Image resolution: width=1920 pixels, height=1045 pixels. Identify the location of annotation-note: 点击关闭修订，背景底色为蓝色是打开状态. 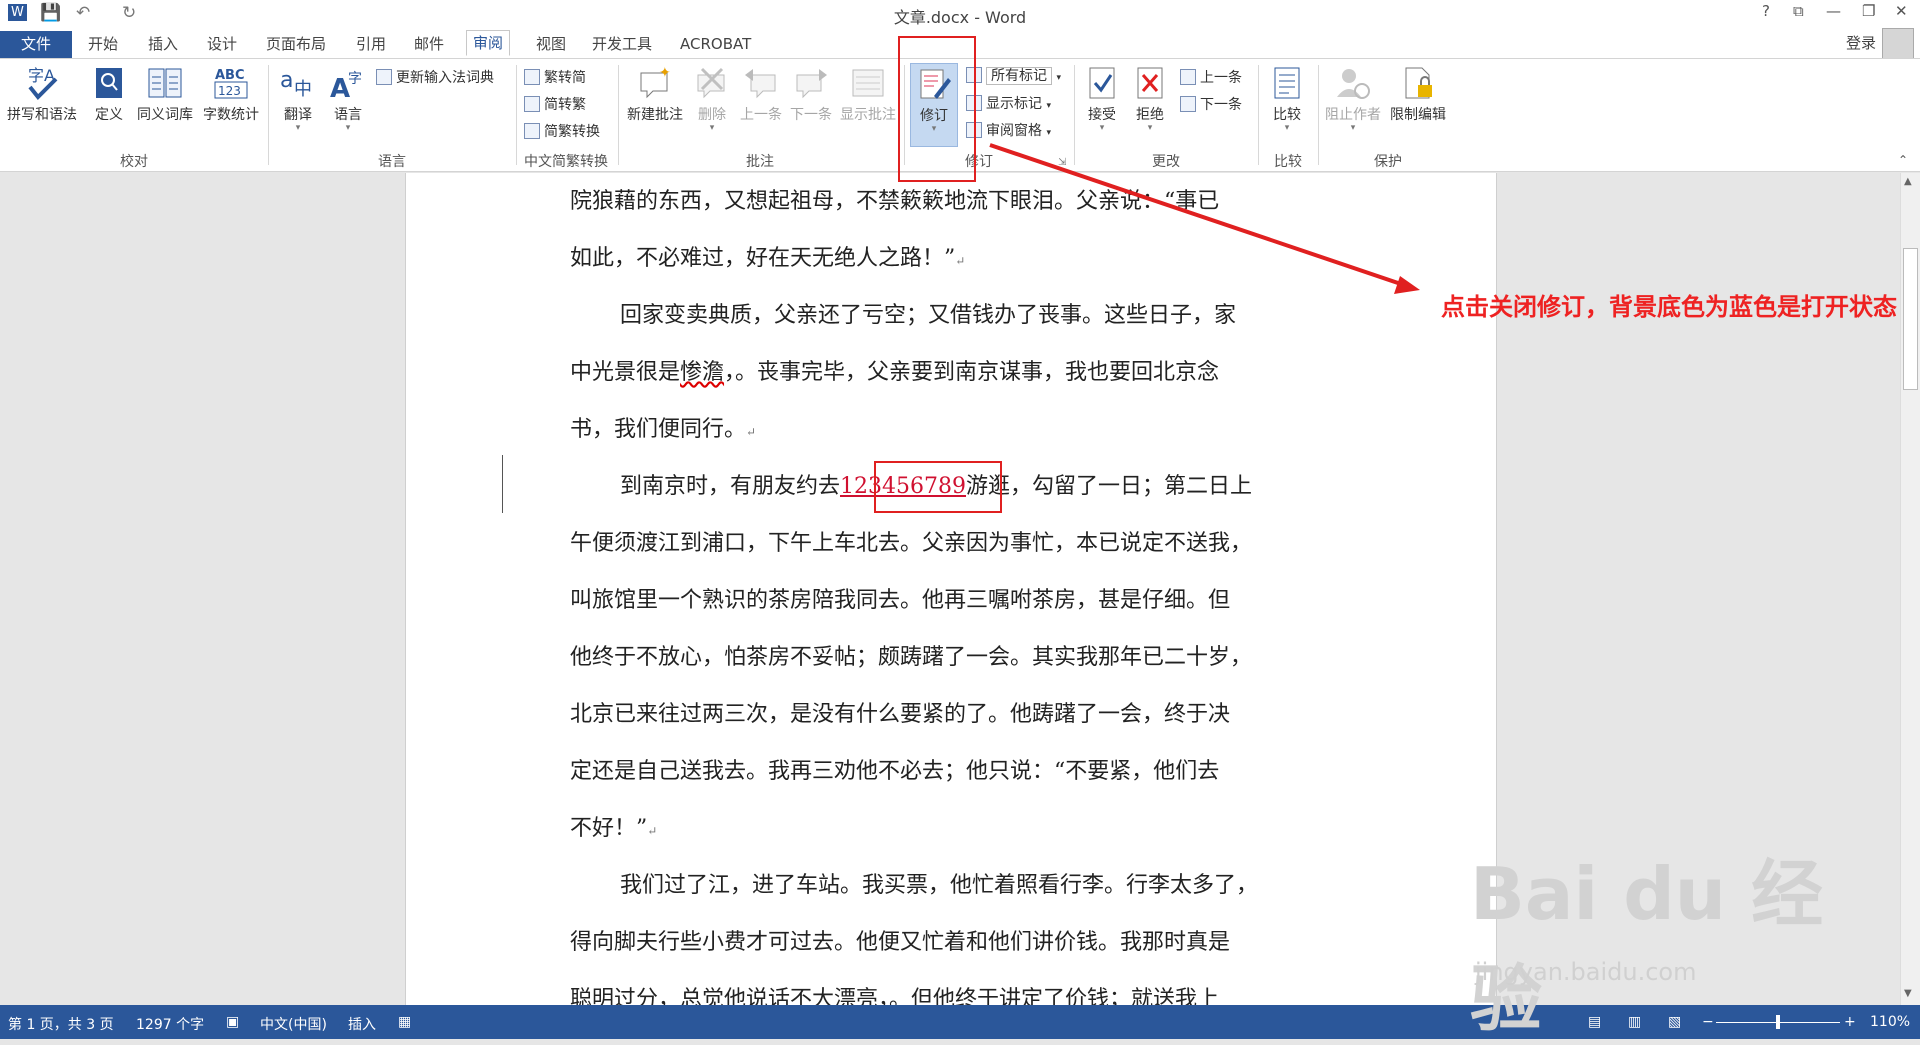
(1669, 307).